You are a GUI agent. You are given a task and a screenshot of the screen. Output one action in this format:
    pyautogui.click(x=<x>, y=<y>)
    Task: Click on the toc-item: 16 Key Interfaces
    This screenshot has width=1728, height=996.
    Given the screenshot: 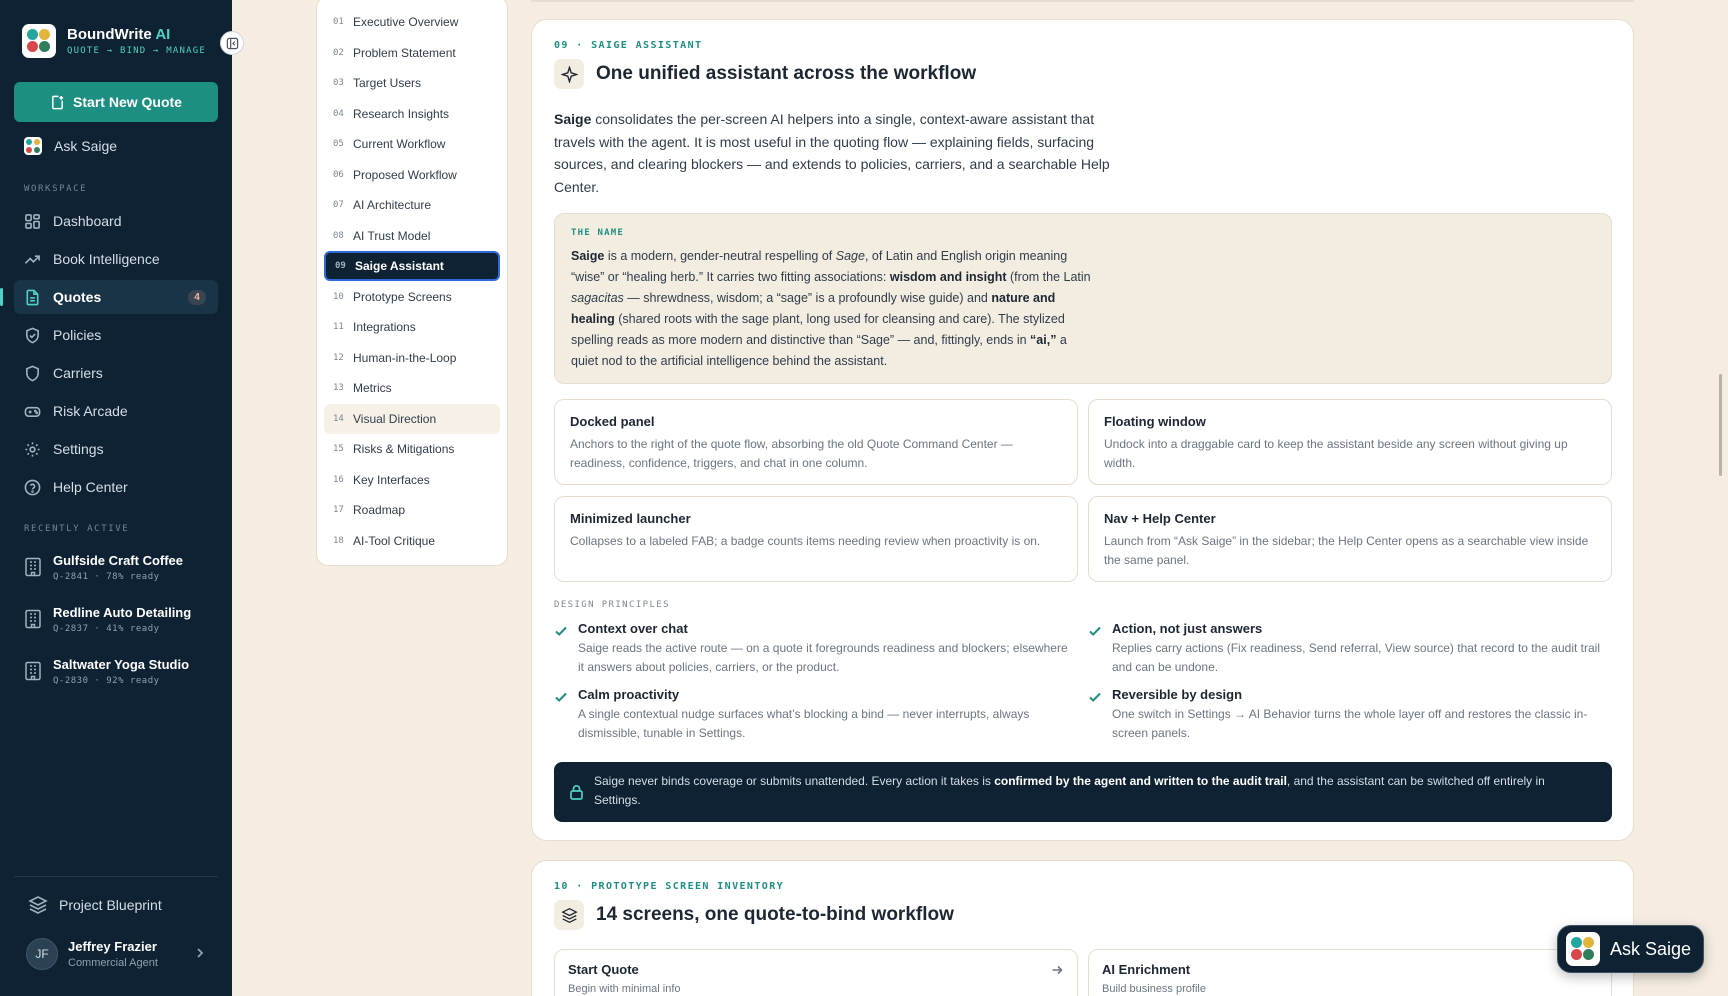 What is the action you would take?
    pyautogui.click(x=412, y=480)
    